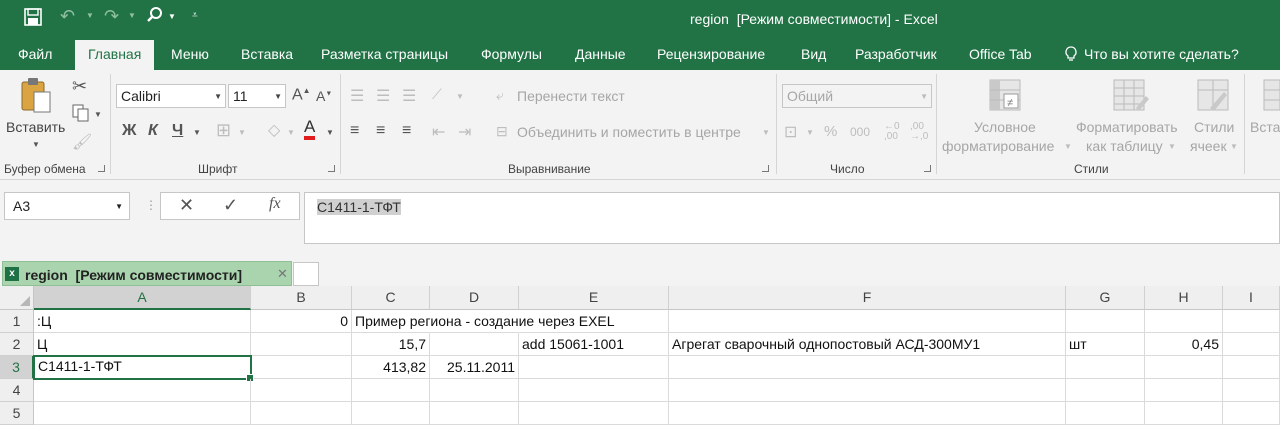 Image resolution: width=1280 pixels, height=436 pixels. I want to click on align-middle-icon: ☰, so click(383, 96).